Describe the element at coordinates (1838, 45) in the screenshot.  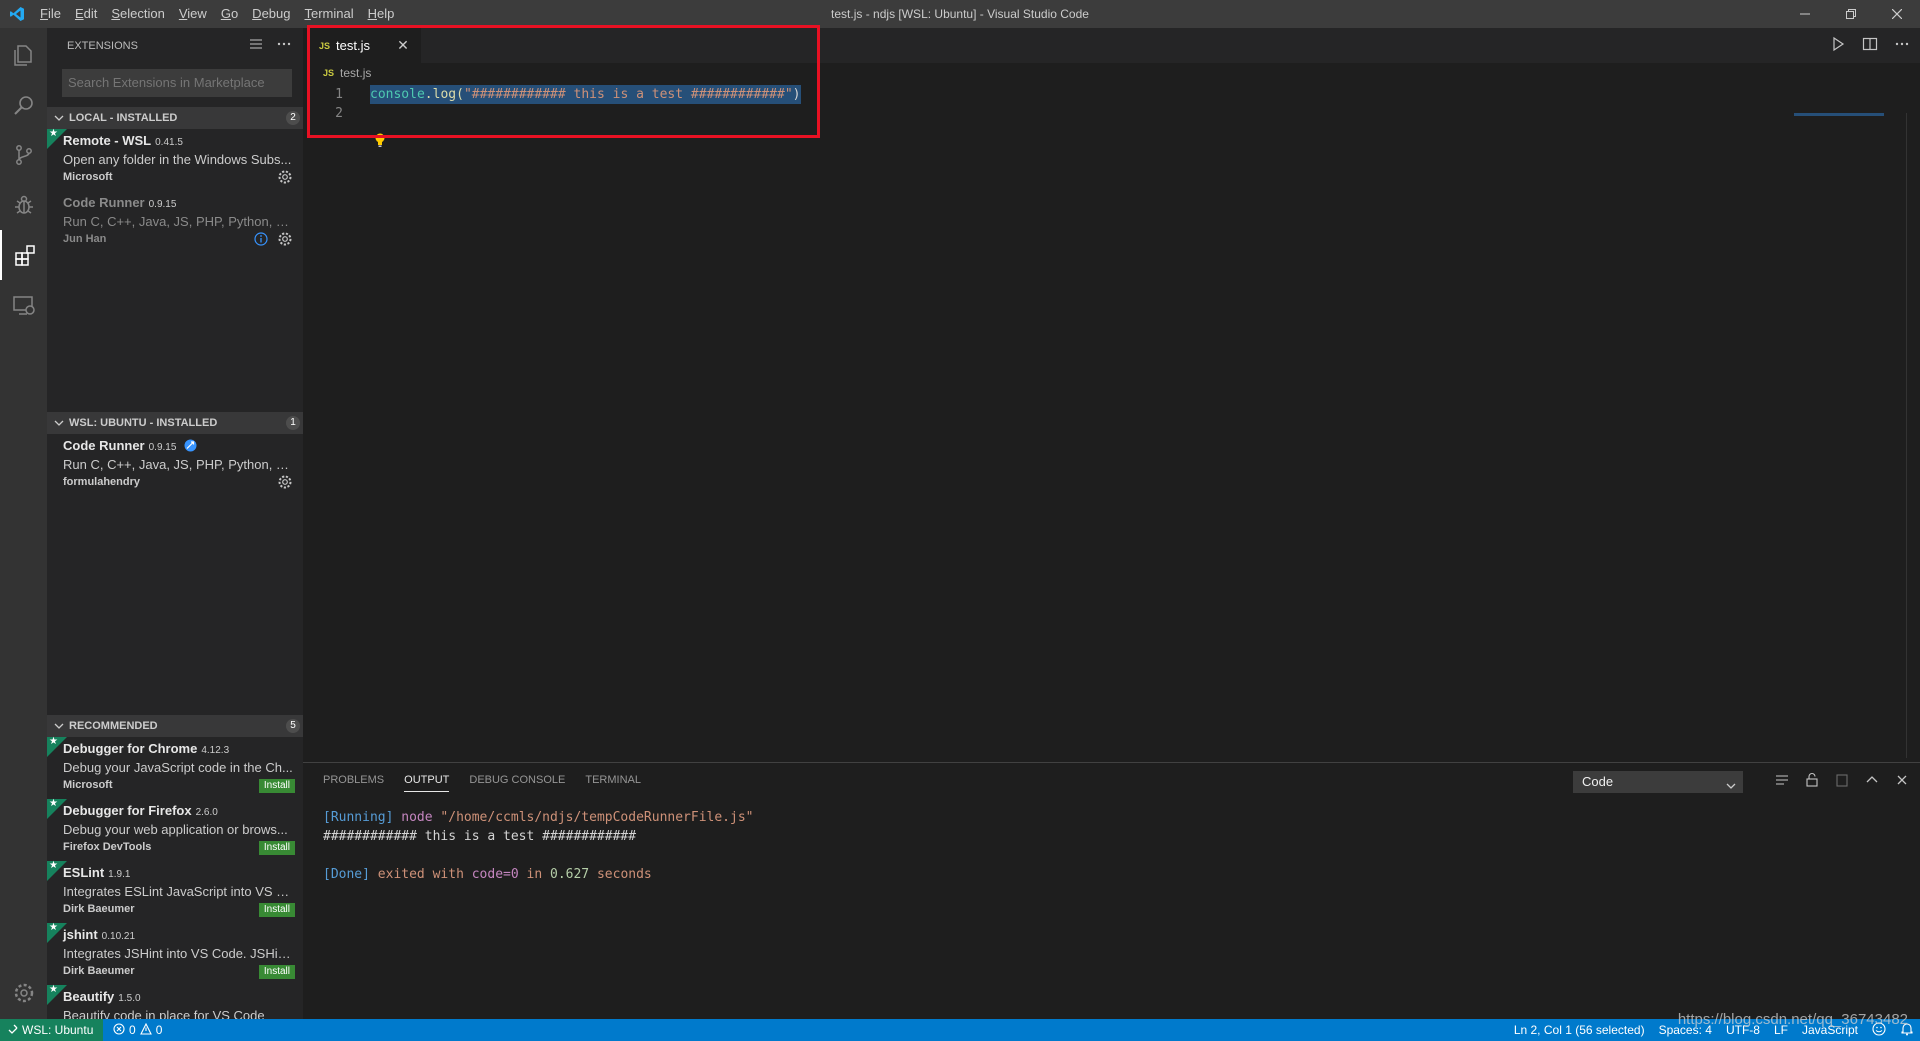
I see `run-code-icon` at that location.